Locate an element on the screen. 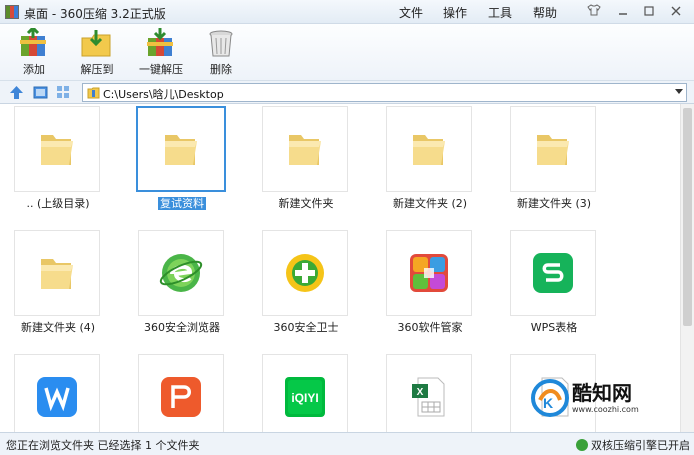 The image size is (694, 455). file-label: 新建文件夹 is located at coordinates (306, 203).